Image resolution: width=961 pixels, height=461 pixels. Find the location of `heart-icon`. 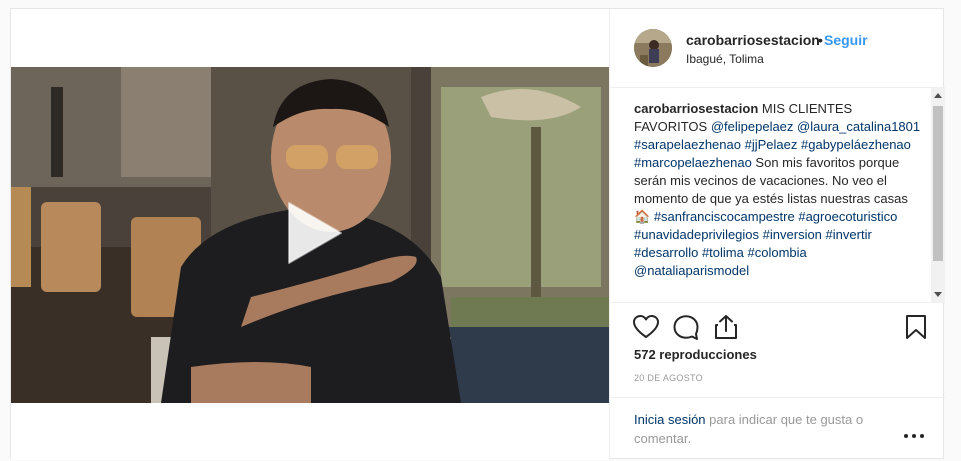

heart-icon is located at coordinates (646, 326).